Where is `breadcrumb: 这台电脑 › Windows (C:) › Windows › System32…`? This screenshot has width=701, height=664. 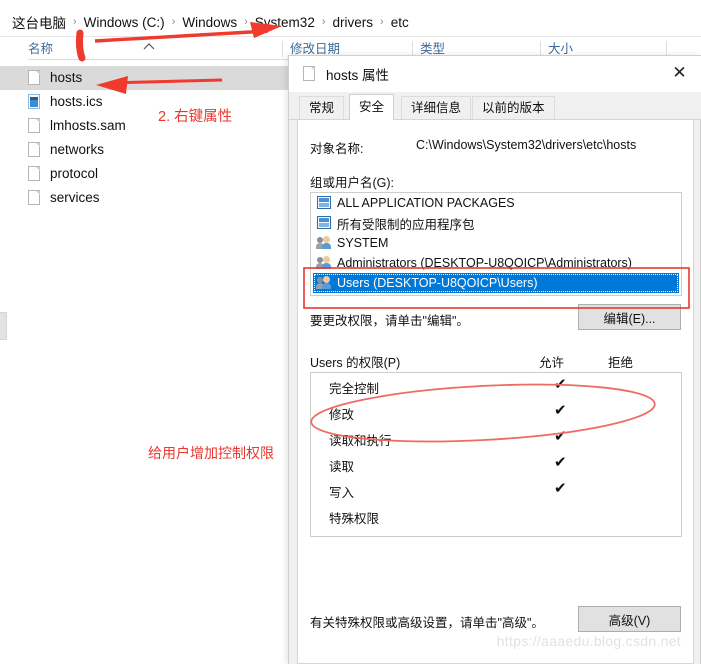 breadcrumb: 这台电脑 › Windows (C:) › Windows › System32… is located at coordinates (210, 22).